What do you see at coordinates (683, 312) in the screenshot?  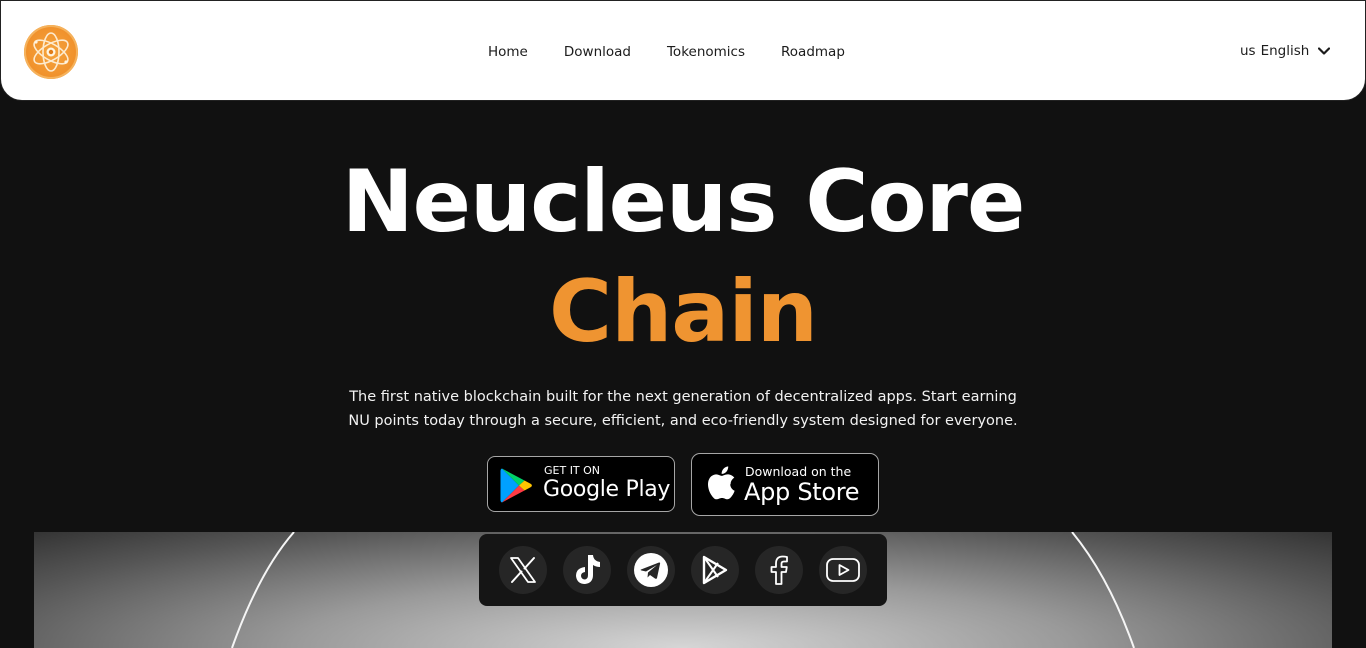 I see `hero-title-accent: Chain` at bounding box center [683, 312].